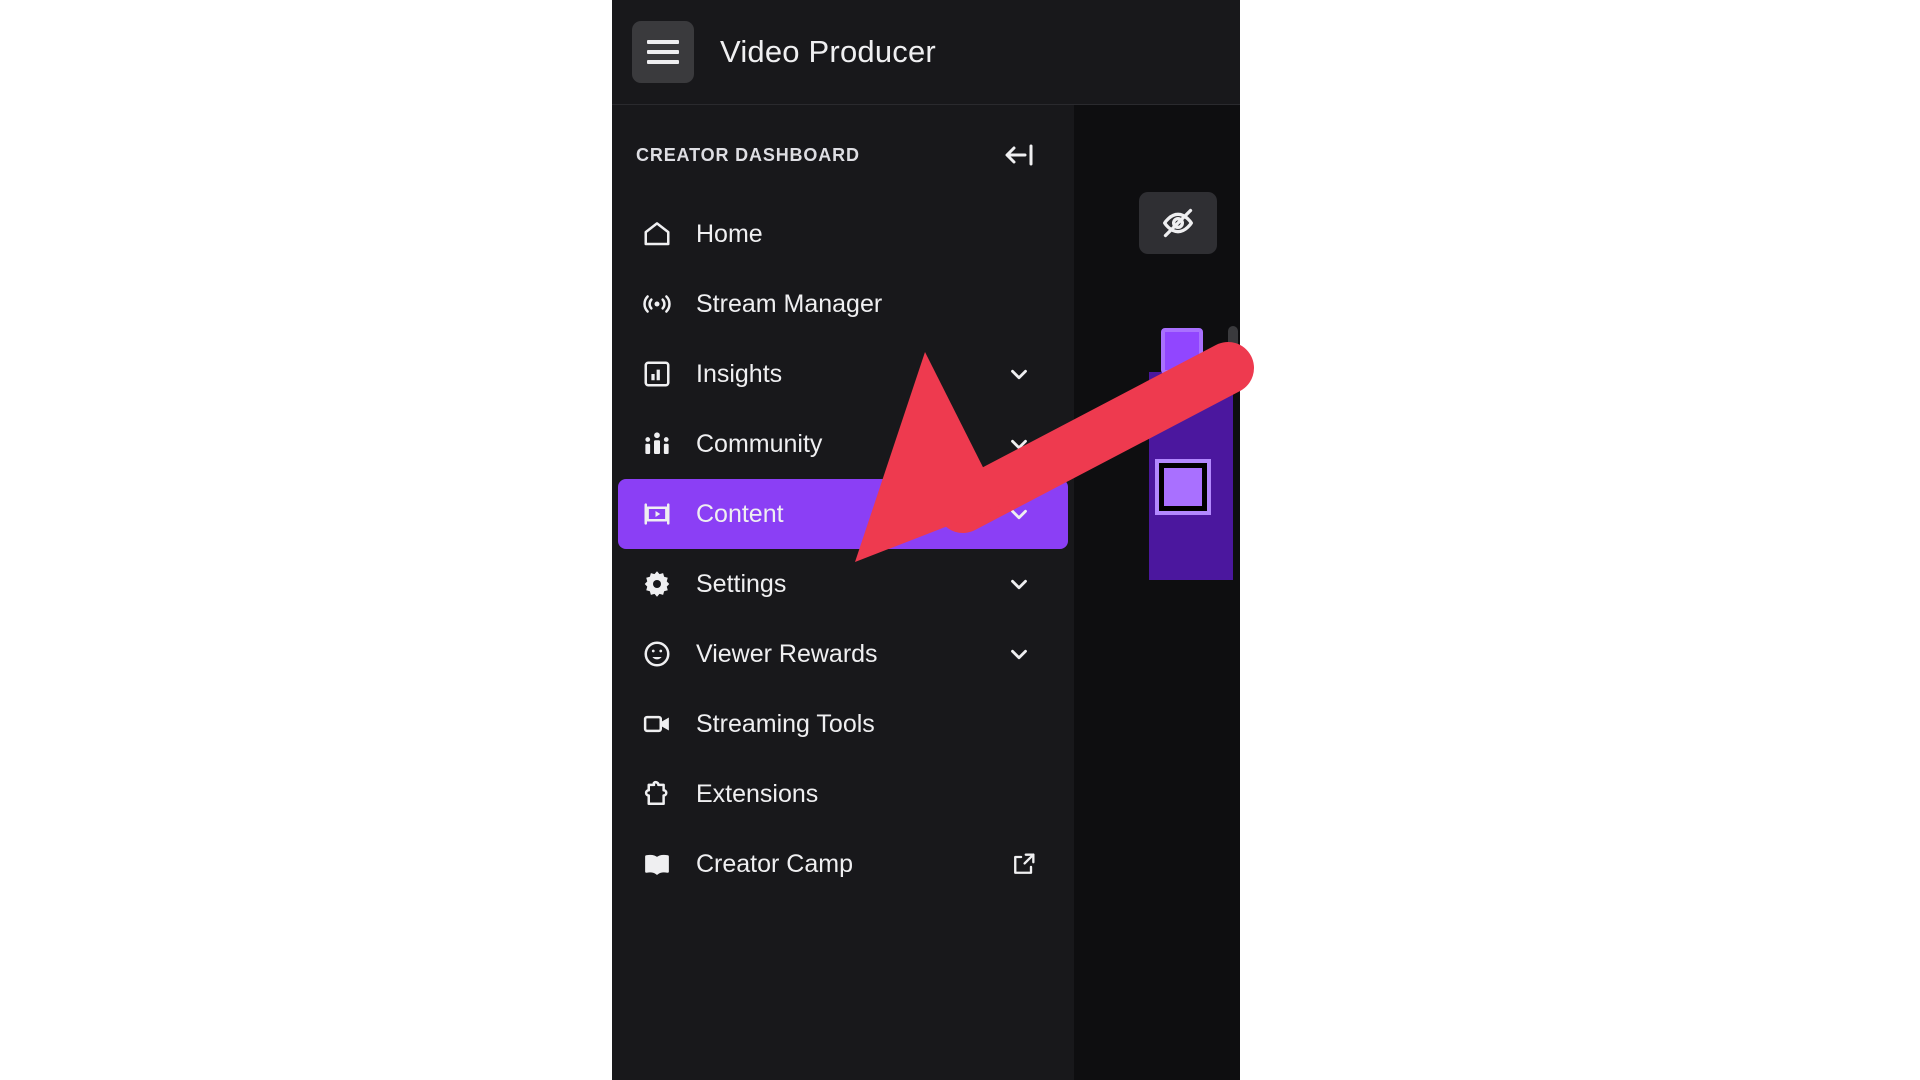 The width and height of the screenshot is (1920, 1080). Describe the element at coordinates (759, 443) in the screenshot. I see `sidebar-item-label: Community` at that location.